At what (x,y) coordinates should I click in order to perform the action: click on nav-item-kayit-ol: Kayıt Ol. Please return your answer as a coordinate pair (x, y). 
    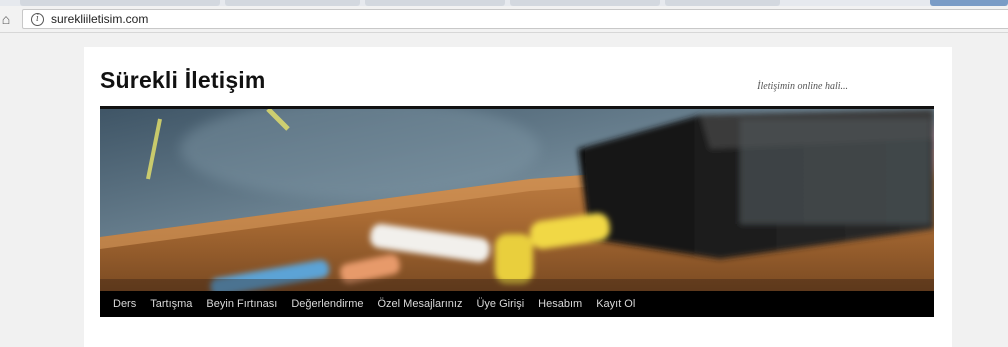
    Looking at the image, I should click on (615, 304).